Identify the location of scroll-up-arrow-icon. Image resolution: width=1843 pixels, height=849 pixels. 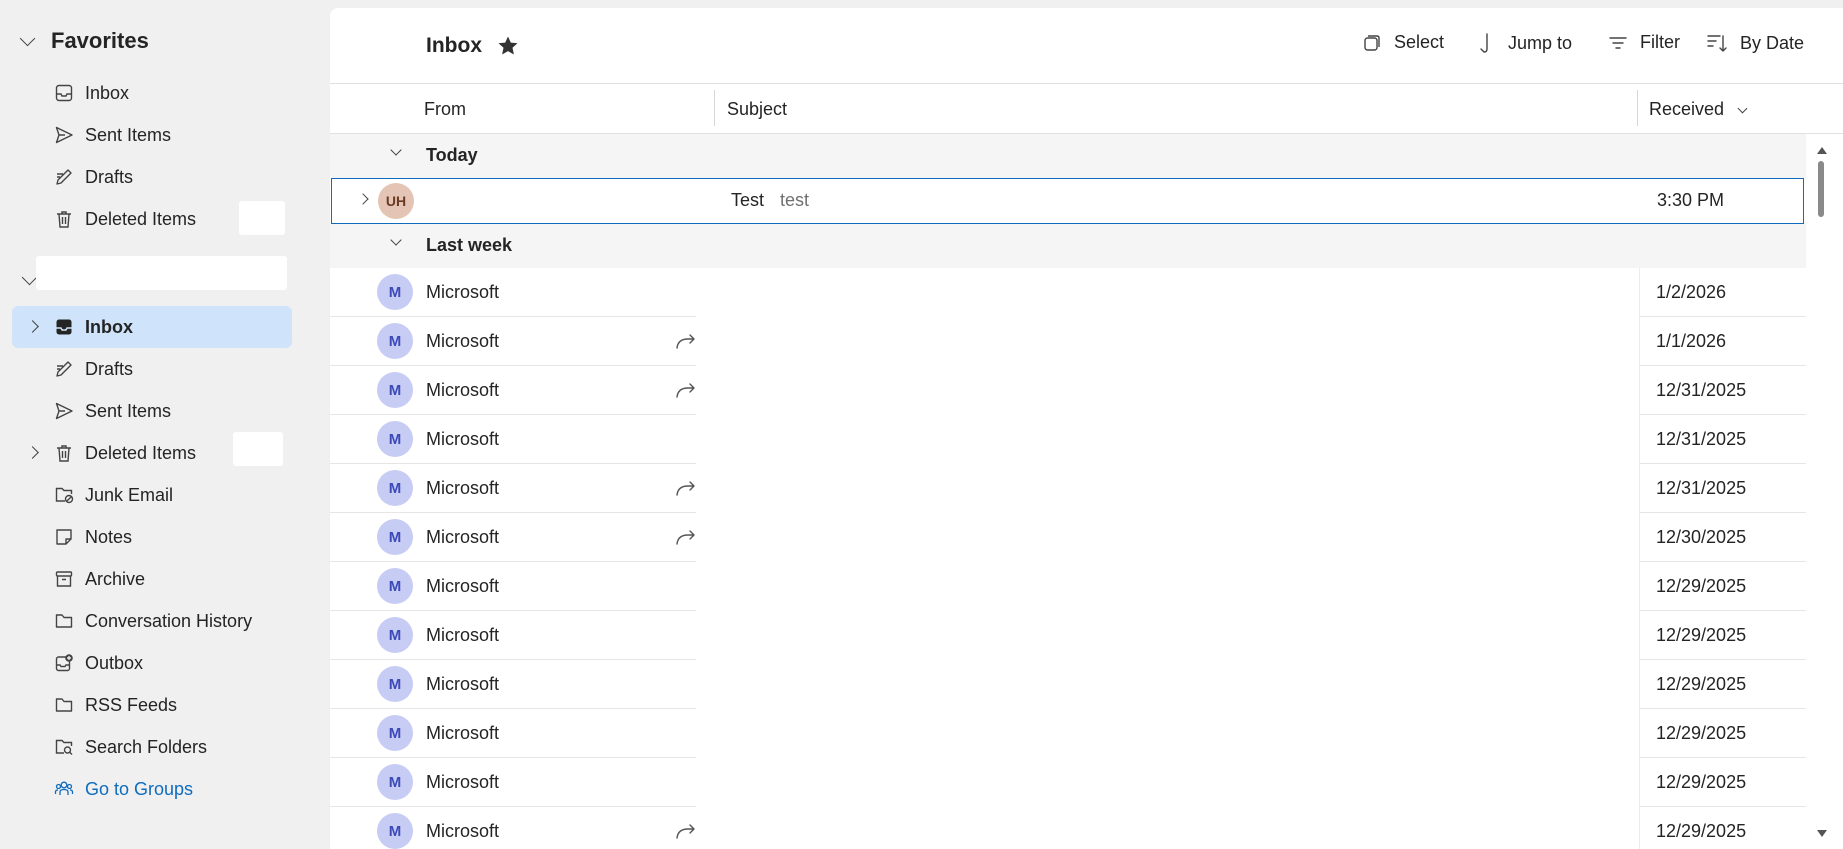
(1822, 150).